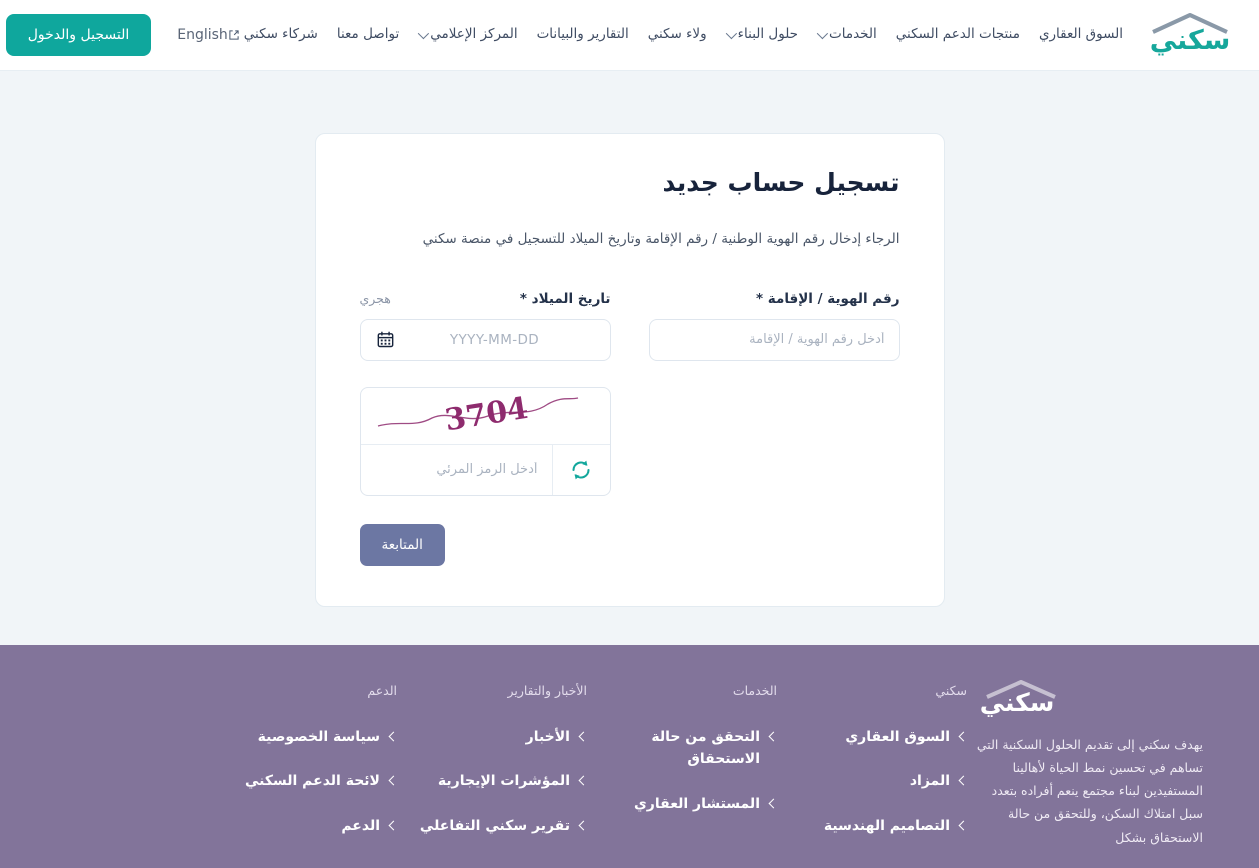 The width and height of the screenshot is (1259, 868). What do you see at coordinates (886, 825) in the screenshot?
I see `footer-link-label: التصاميم الهندسية` at bounding box center [886, 825].